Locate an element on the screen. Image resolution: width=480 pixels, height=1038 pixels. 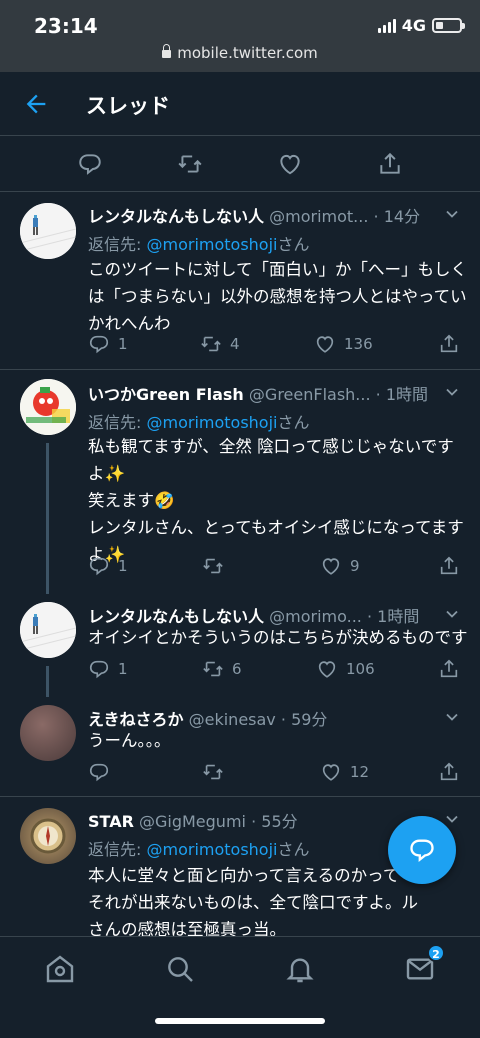
clock: 23:14 is located at coordinates (66, 26).